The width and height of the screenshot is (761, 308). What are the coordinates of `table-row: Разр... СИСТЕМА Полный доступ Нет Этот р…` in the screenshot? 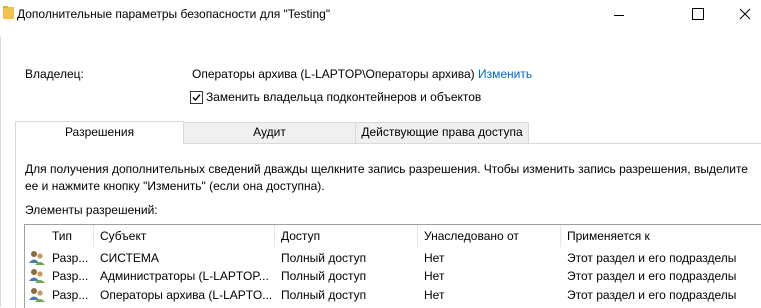 It's located at (393, 258).